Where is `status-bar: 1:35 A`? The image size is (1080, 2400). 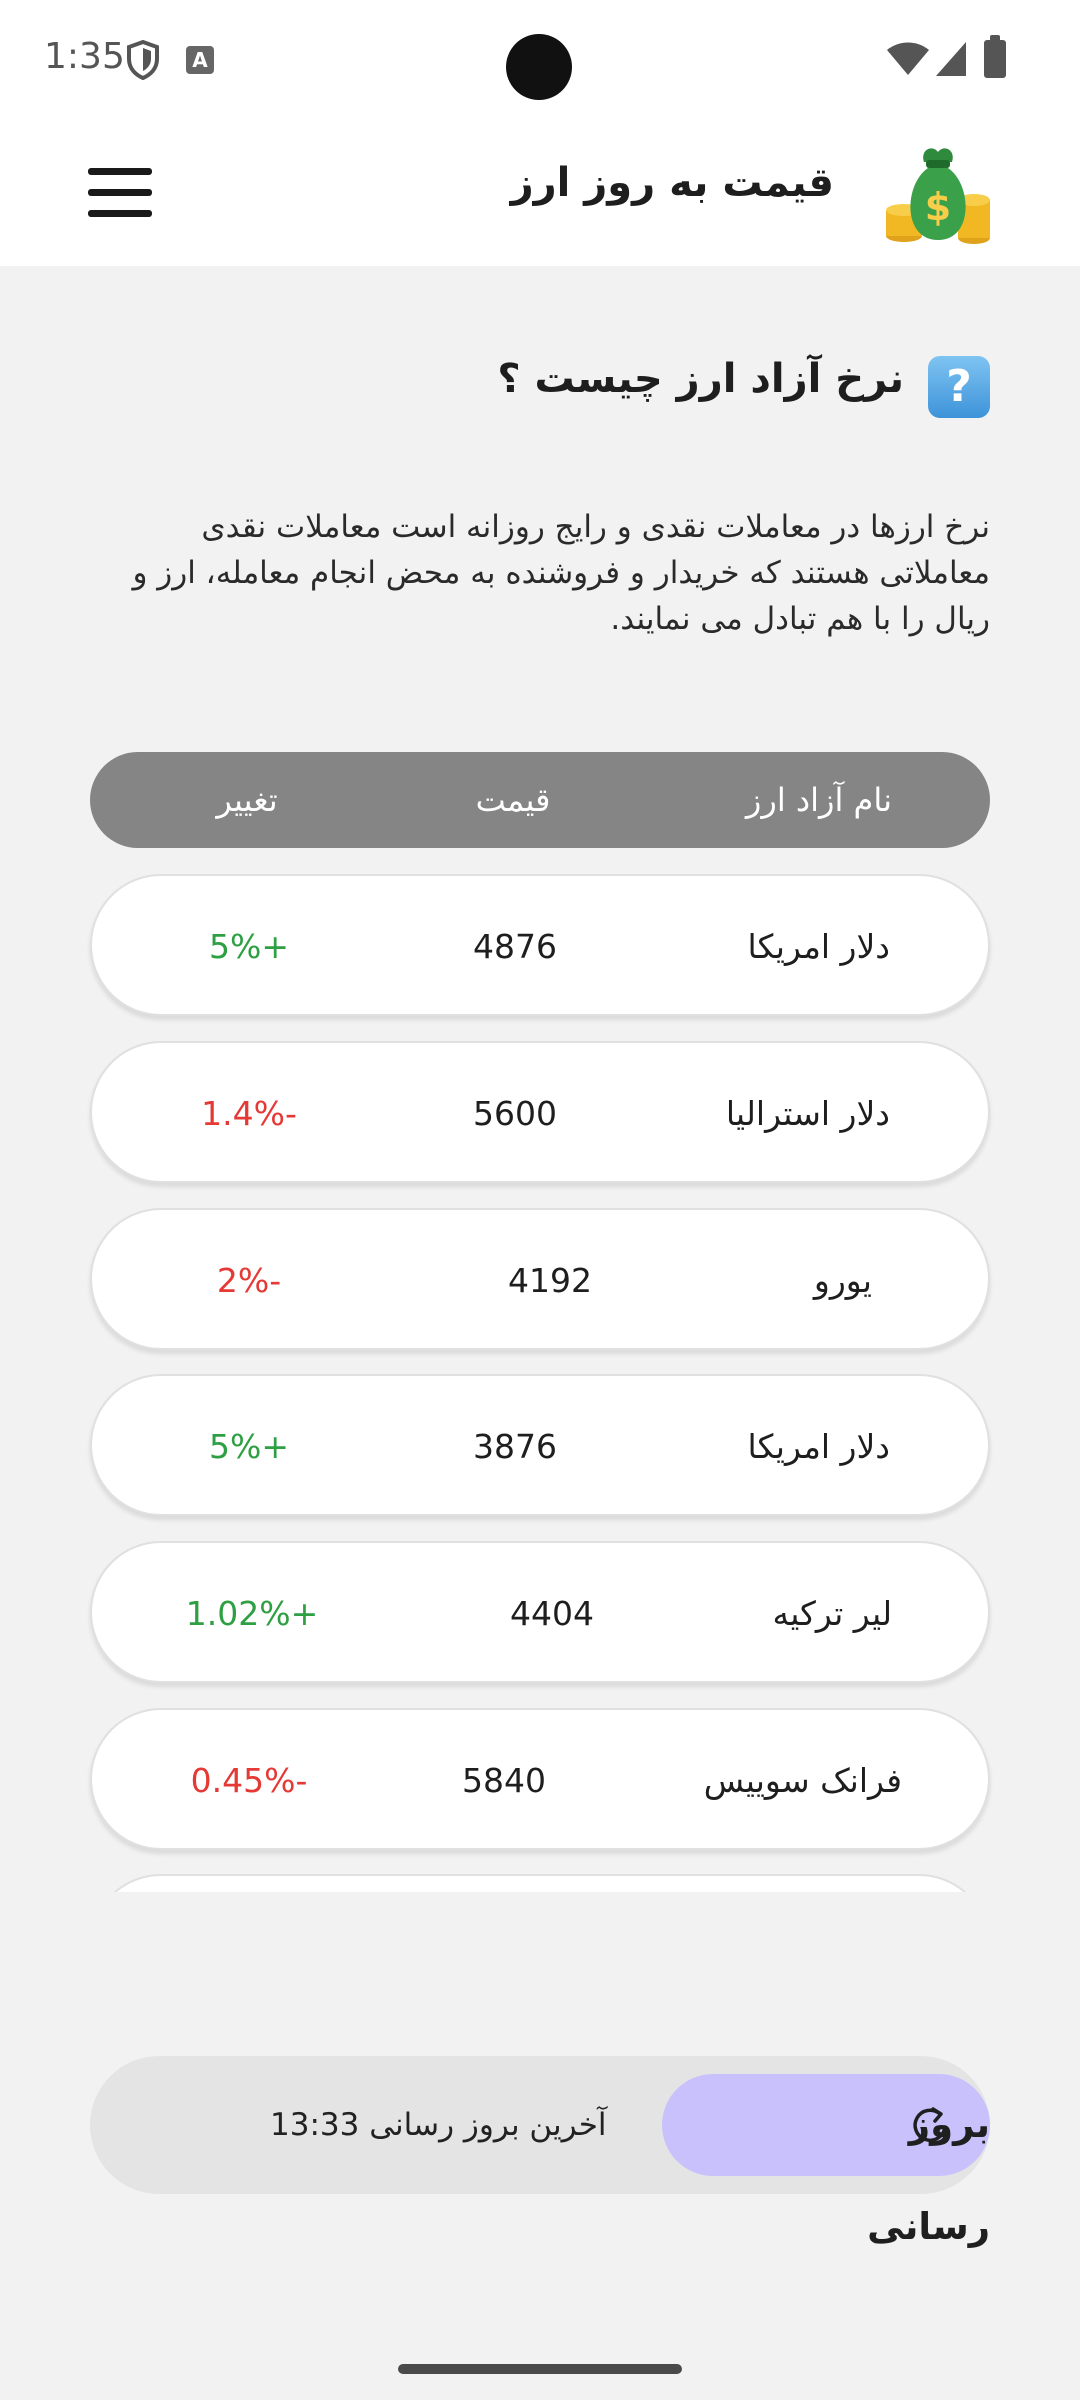 status-bar: 1:35 A is located at coordinates (540, 60).